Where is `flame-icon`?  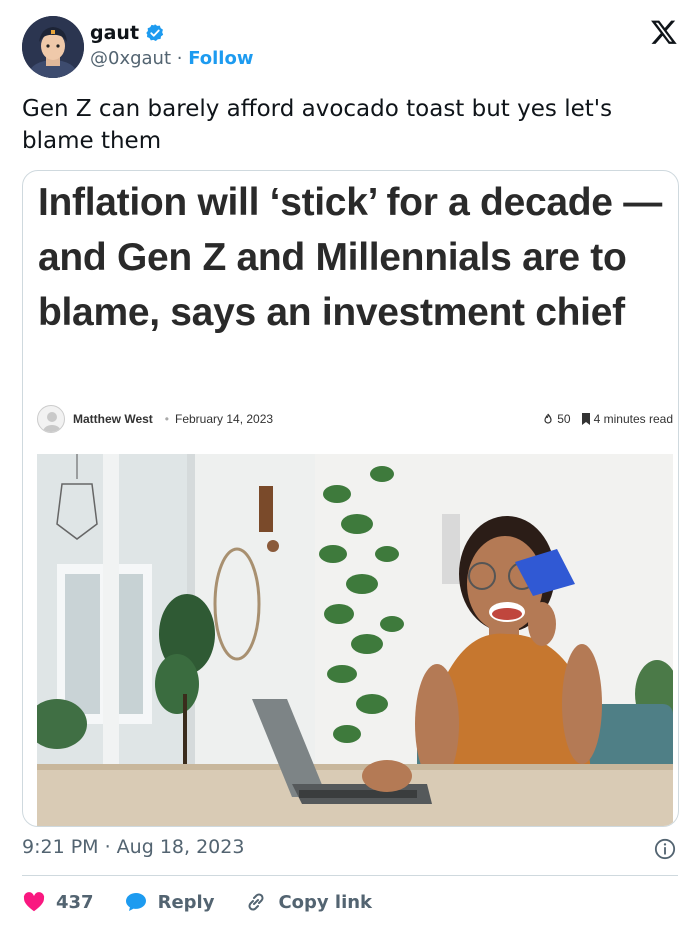 flame-icon is located at coordinates (548, 418).